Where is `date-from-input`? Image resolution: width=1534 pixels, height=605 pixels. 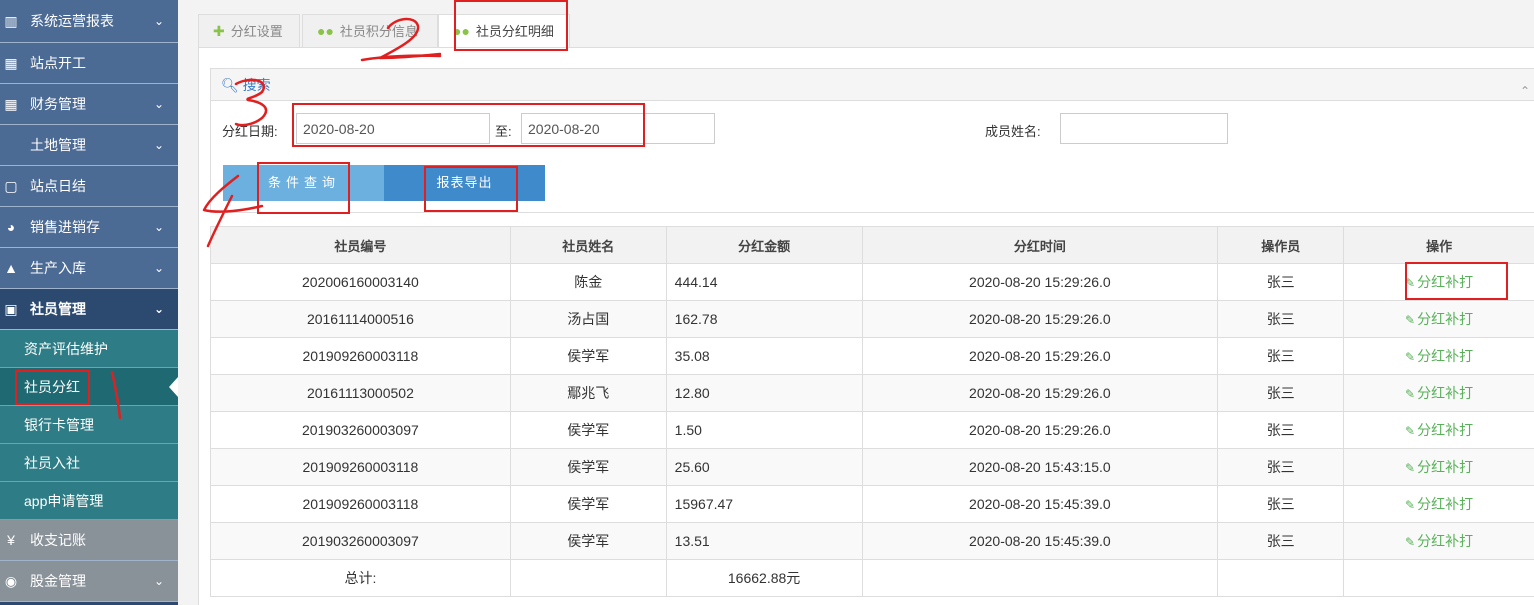 date-from-input is located at coordinates (393, 128).